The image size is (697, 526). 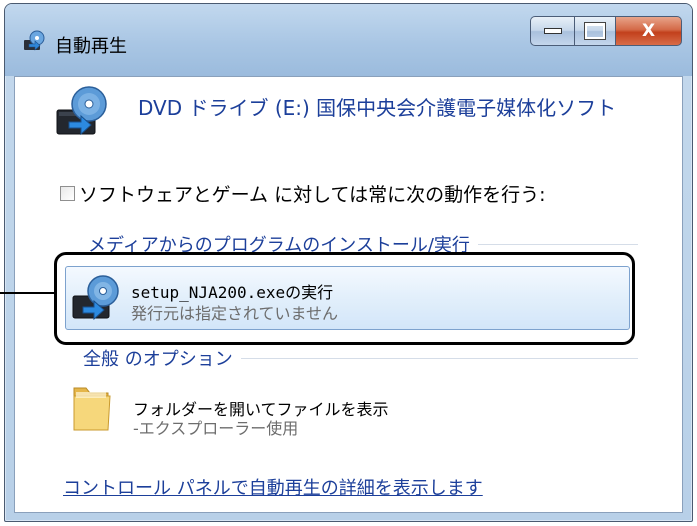 I want to click on maximize-icon, so click(x=595, y=31).